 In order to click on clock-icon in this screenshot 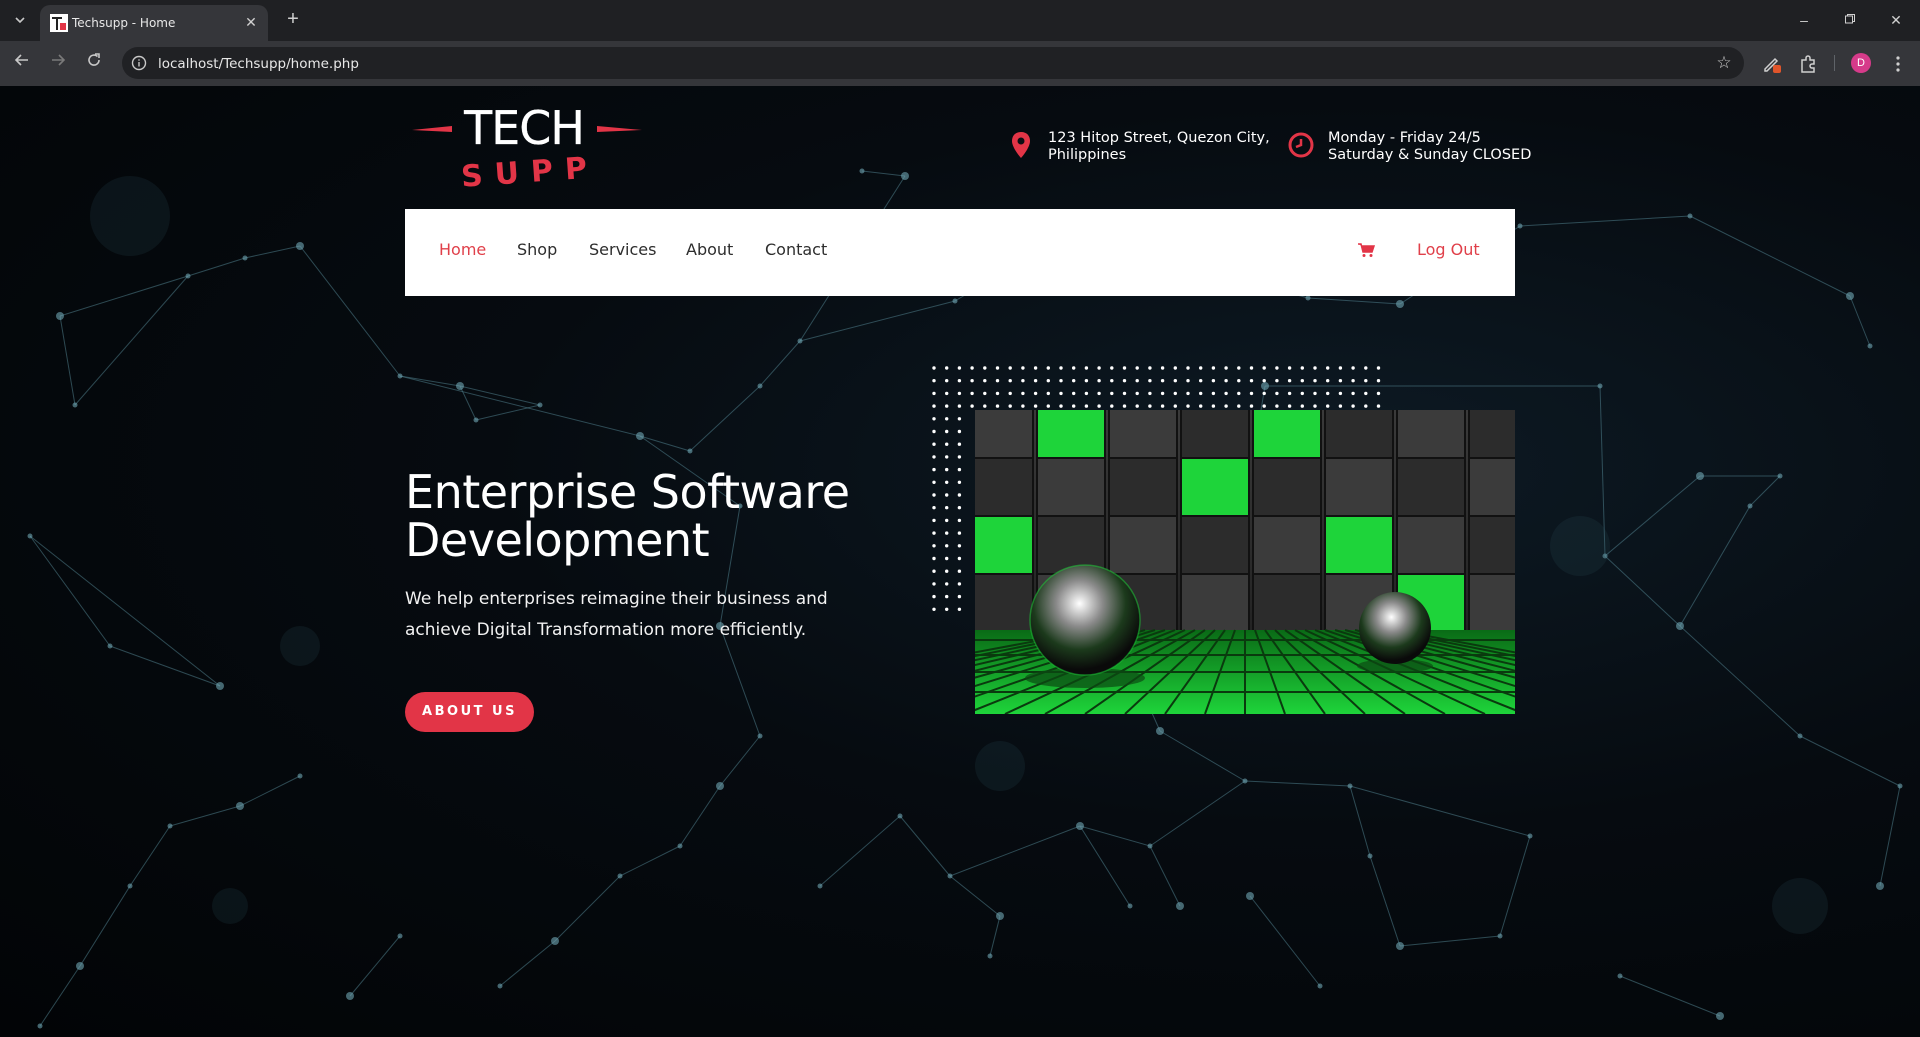, I will do `click(1301, 145)`.